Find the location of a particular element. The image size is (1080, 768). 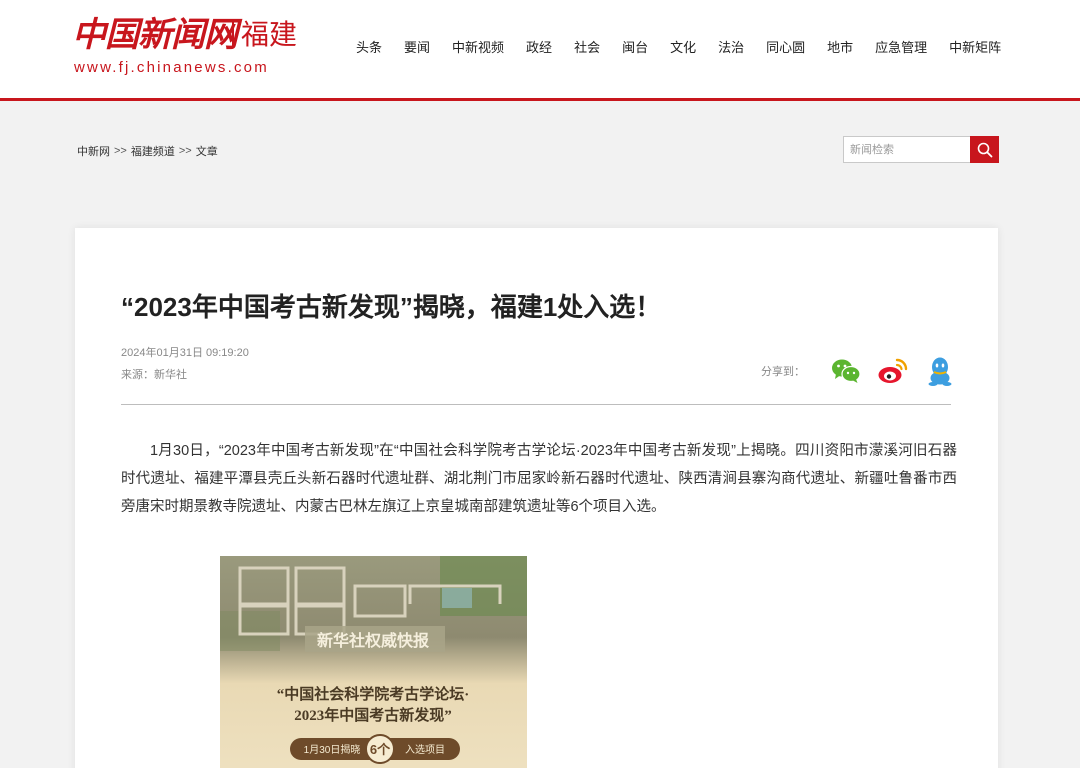

share-label: 分享到： is located at coordinates (783, 372).